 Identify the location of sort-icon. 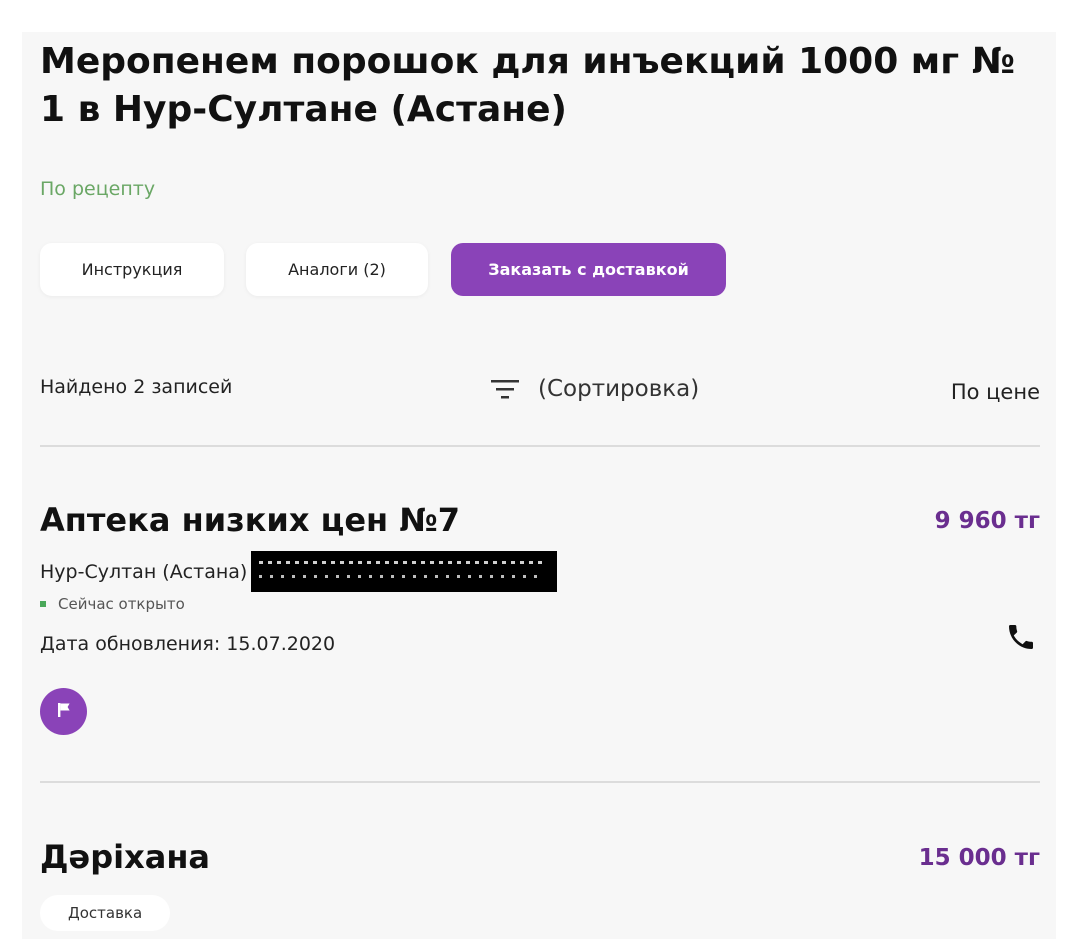
(505, 389).